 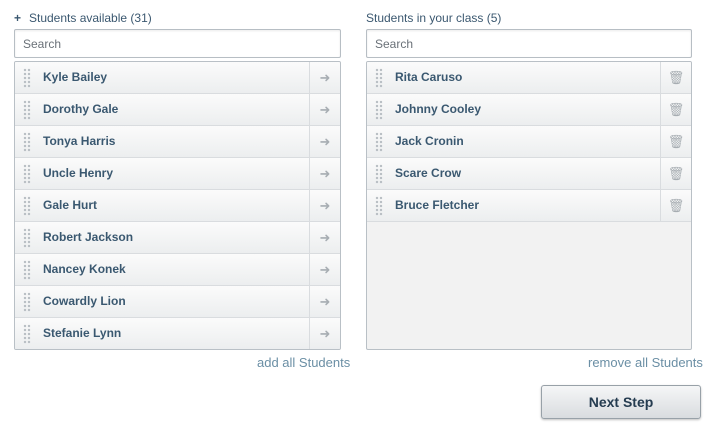 I want to click on student-name: Stefanie Lynn, so click(x=82, y=333).